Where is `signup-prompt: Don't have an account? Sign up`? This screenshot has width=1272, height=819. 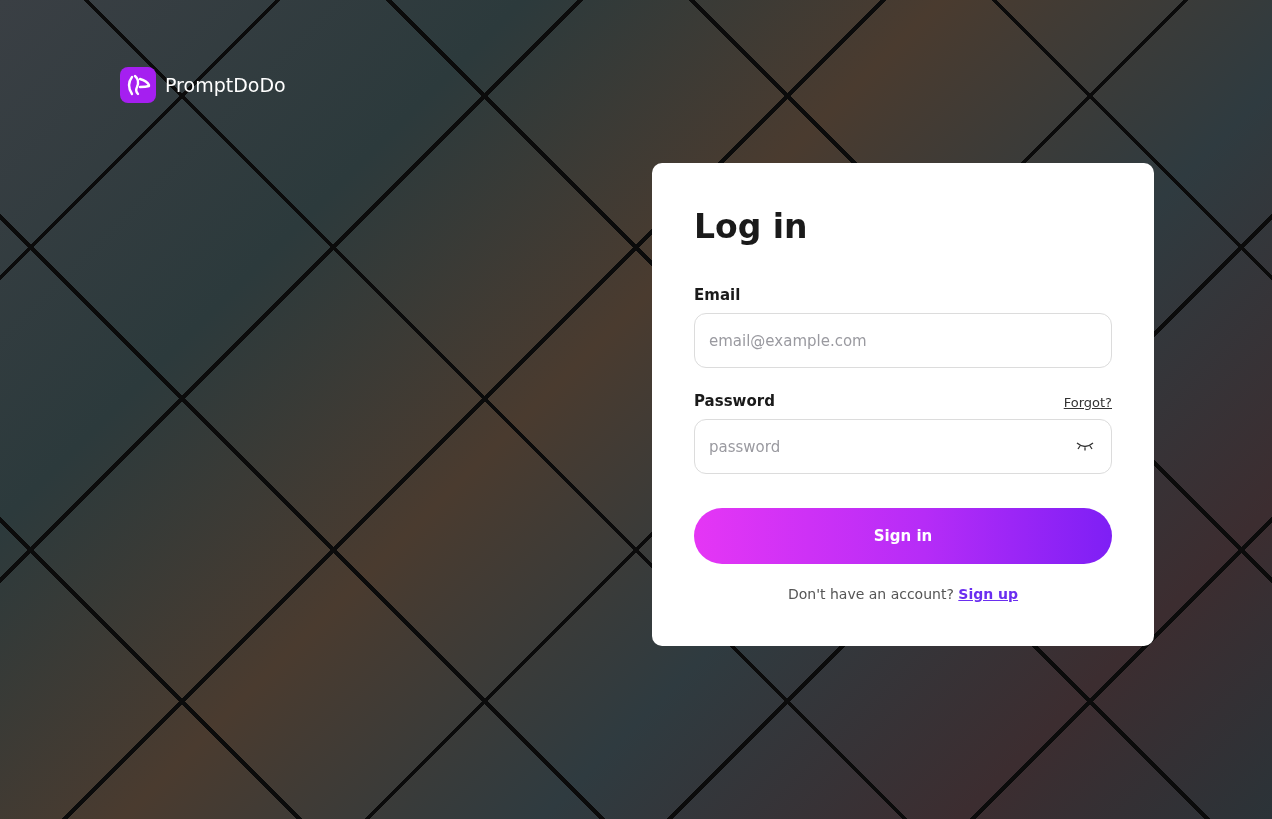
signup-prompt: Don't have an account? Sign up is located at coordinates (903, 594).